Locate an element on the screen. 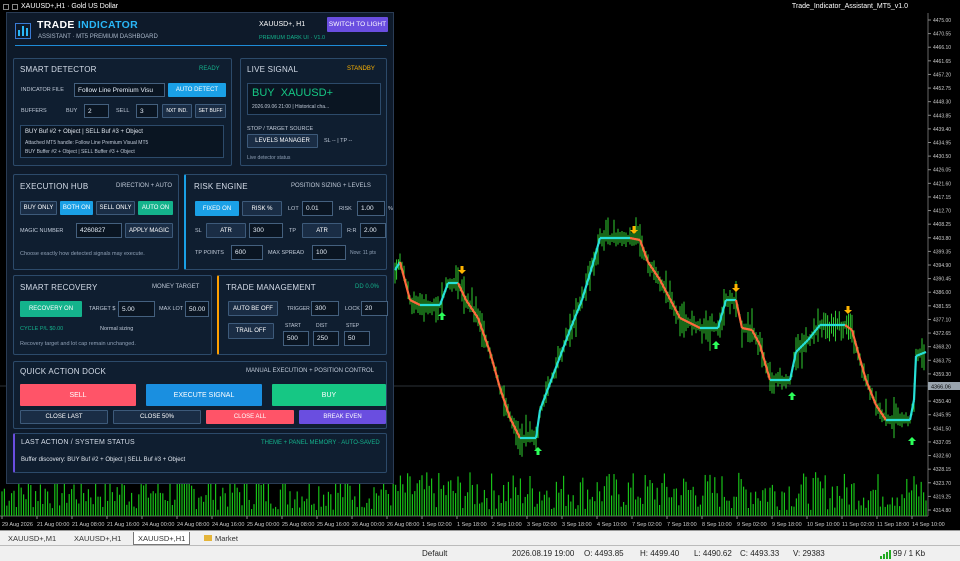  buy-button: BUY is located at coordinates (329, 395).